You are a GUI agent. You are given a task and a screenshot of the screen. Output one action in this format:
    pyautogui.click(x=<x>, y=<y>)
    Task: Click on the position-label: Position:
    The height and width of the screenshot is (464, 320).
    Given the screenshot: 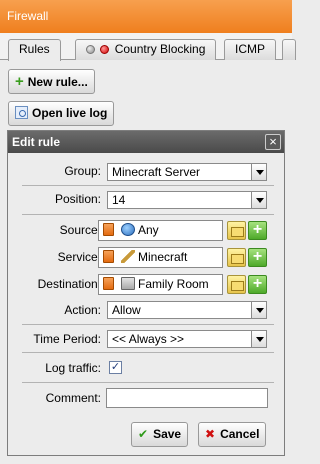 What is the action you would take?
    pyautogui.click(x=77, y=199)
    